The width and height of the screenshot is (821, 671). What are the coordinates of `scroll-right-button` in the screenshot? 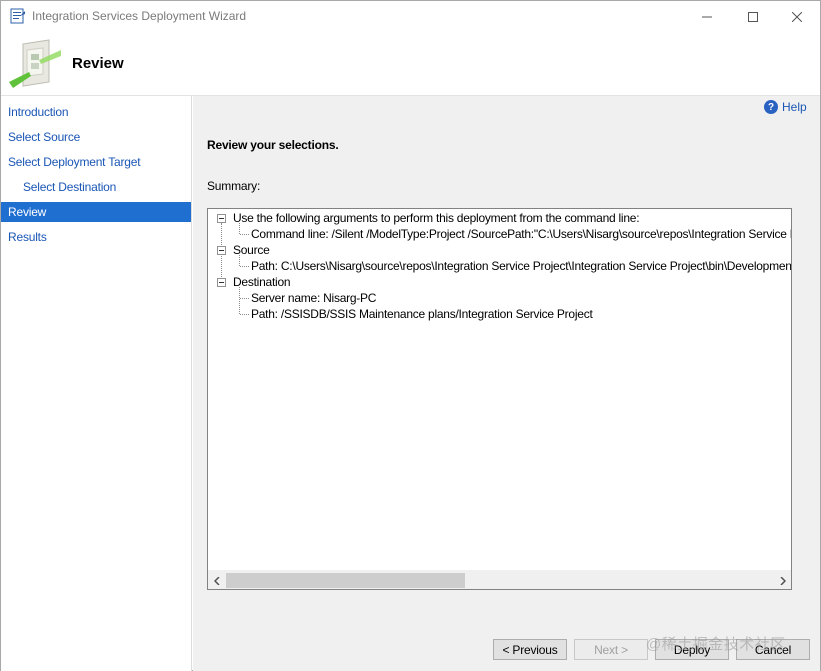 It's located at (782, 580).